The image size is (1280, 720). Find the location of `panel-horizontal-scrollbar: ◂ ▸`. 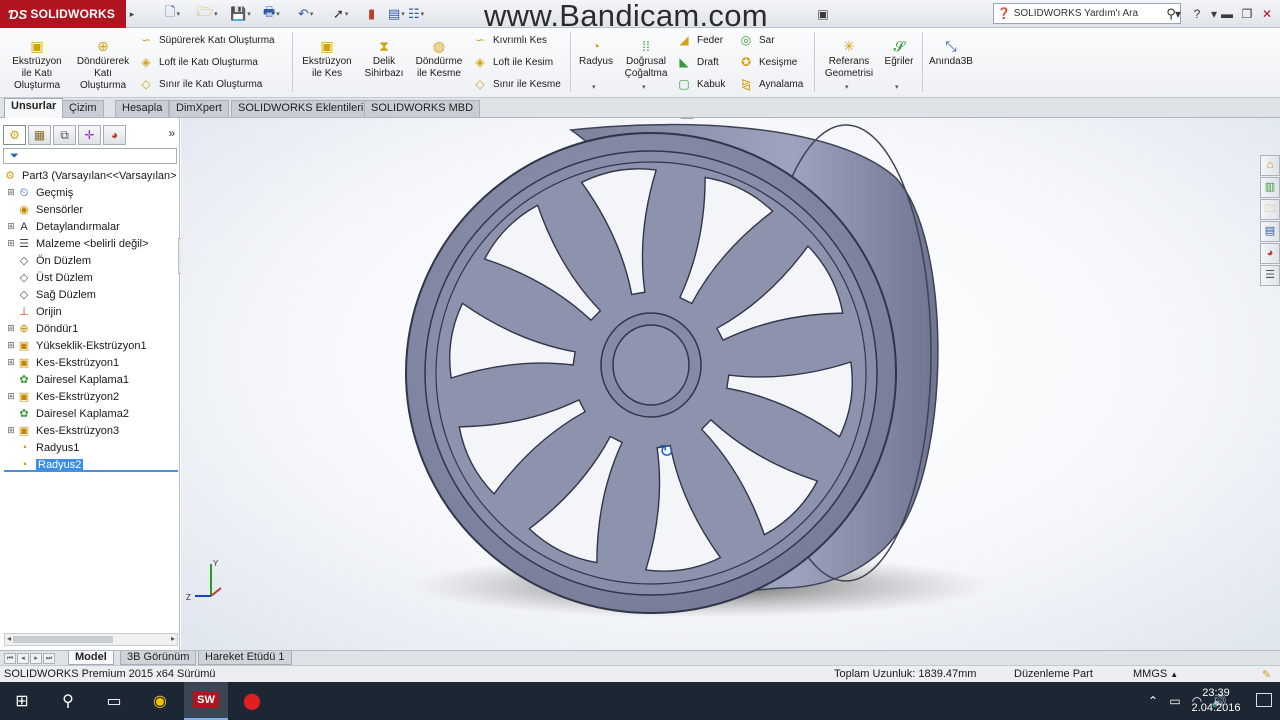

panel-horizontal-scrollbar: ◂ ▸ is located at coordinates (91, 639).